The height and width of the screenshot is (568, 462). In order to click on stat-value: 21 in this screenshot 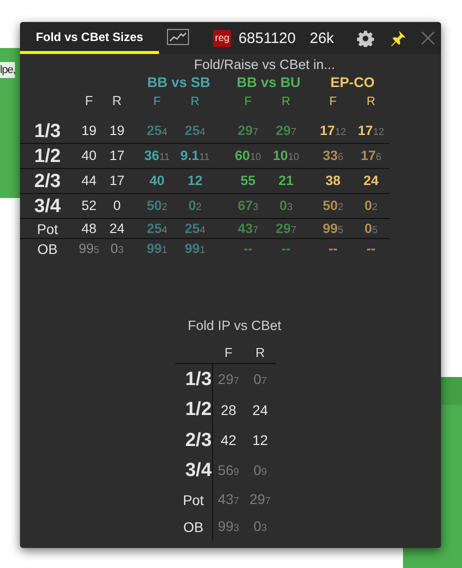, I will do `click(286, 181)`.